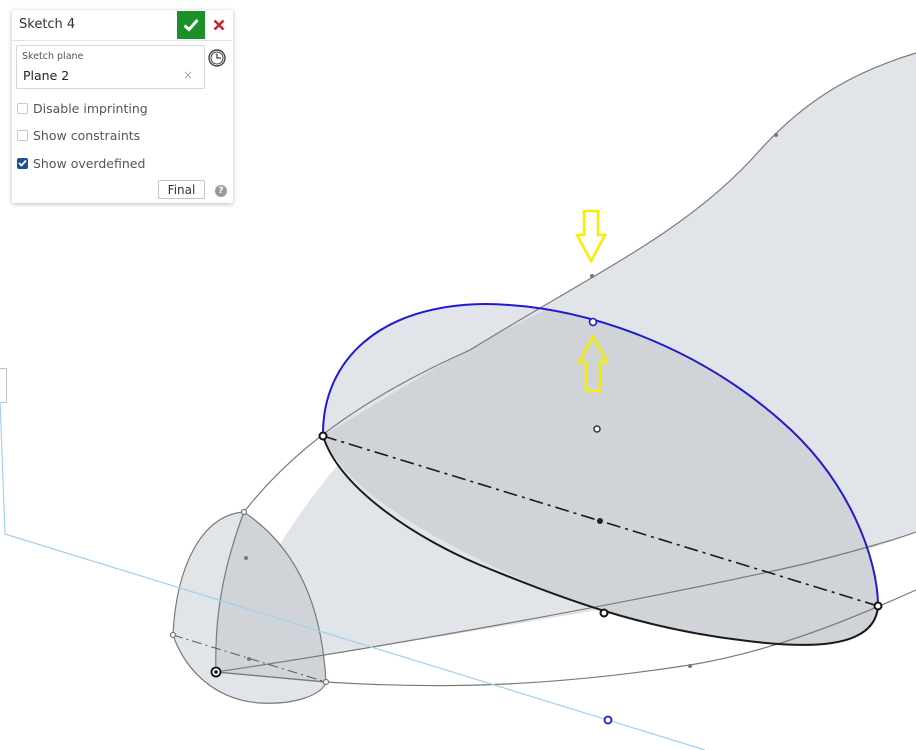 The height and width of the screenshot is (750, 916). Describe the element at coordinates (878, 606) in the screenshot. I see `ellipse-endpoint-right` at that location.